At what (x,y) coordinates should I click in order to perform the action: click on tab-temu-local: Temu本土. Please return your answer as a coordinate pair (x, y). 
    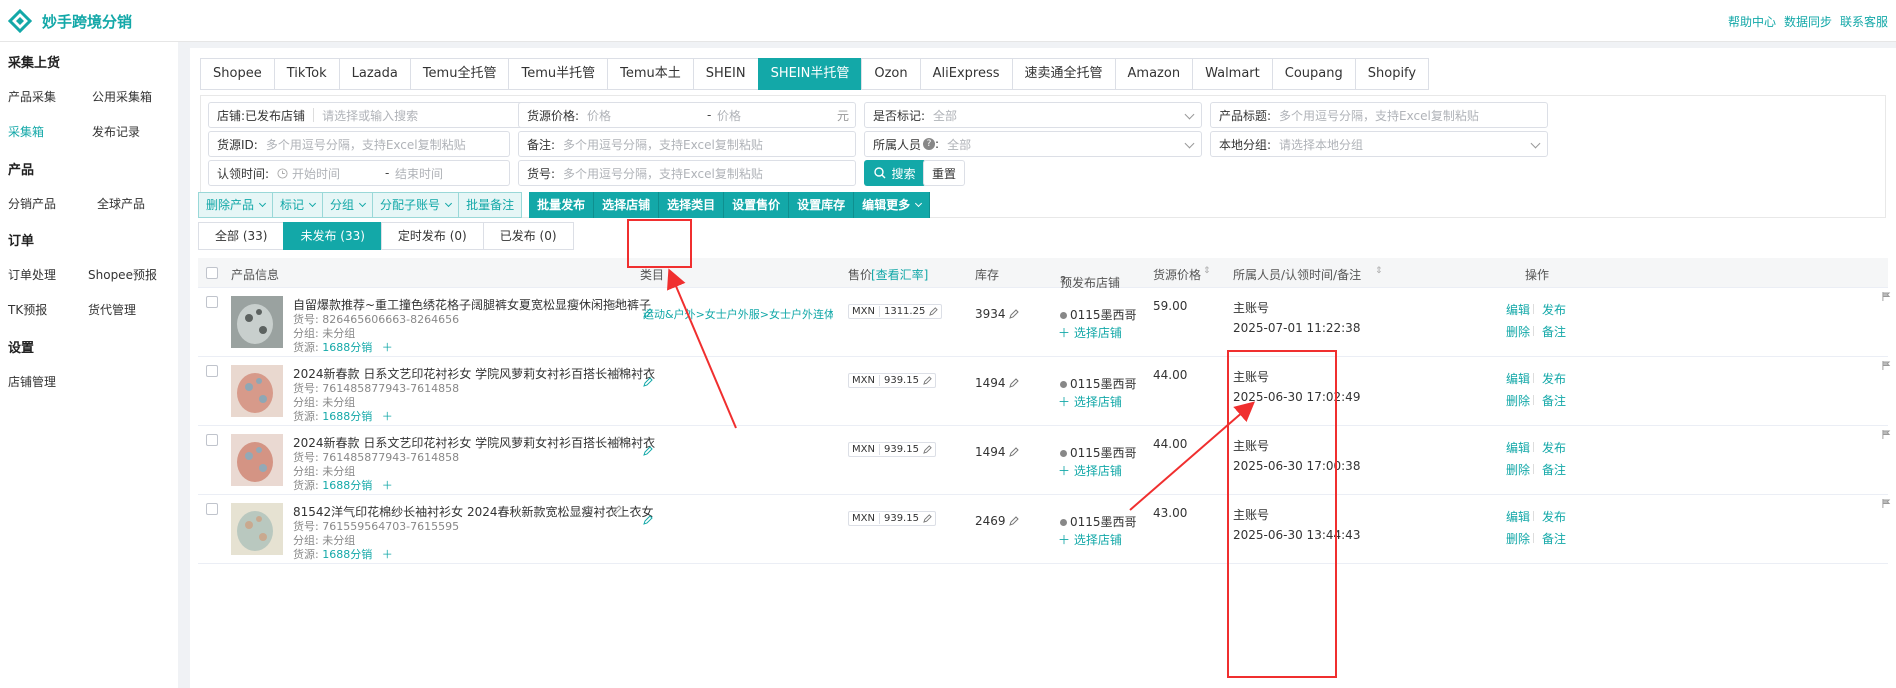
    Looking at the image, I should click on (650, 74).